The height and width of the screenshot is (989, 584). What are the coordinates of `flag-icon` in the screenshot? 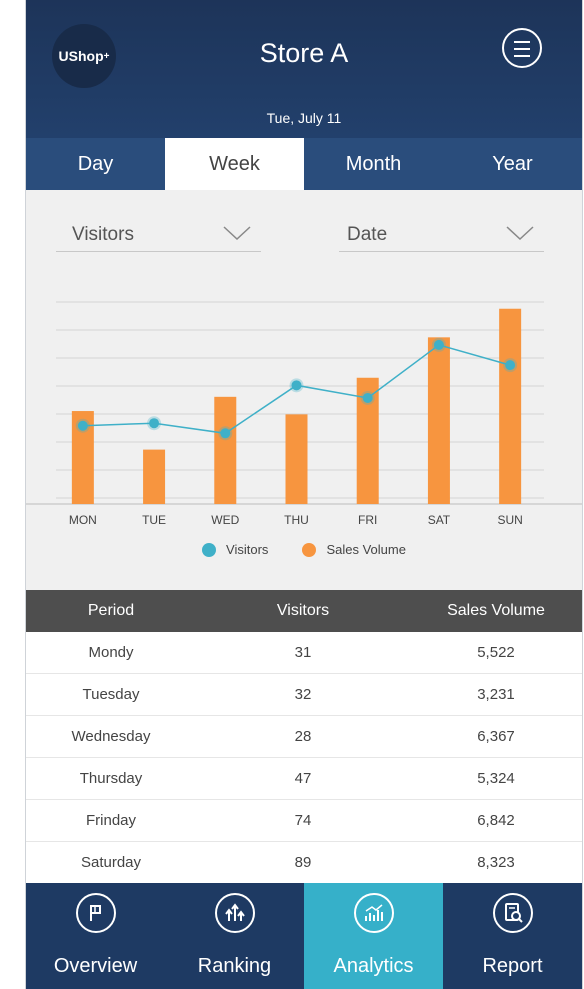 It's located at (95, 913).